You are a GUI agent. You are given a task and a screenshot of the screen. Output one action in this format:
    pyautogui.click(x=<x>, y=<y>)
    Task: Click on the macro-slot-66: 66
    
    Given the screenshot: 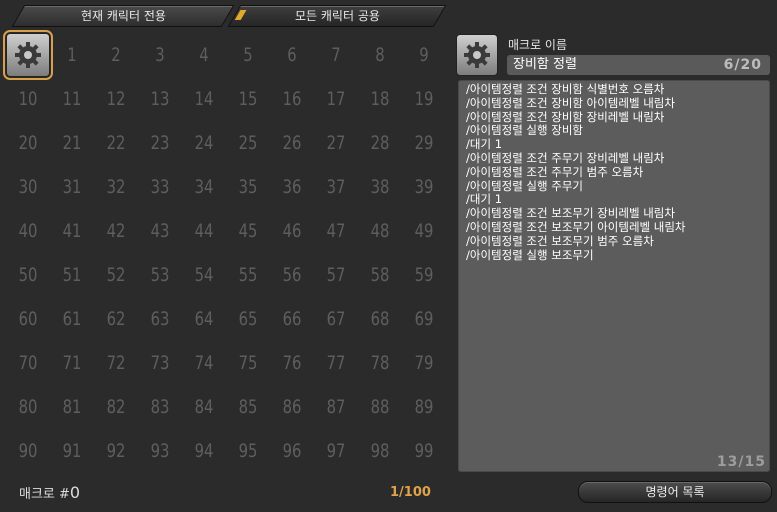 What is the action you would take?
    pyautogui.click(x=292, y=319)
    